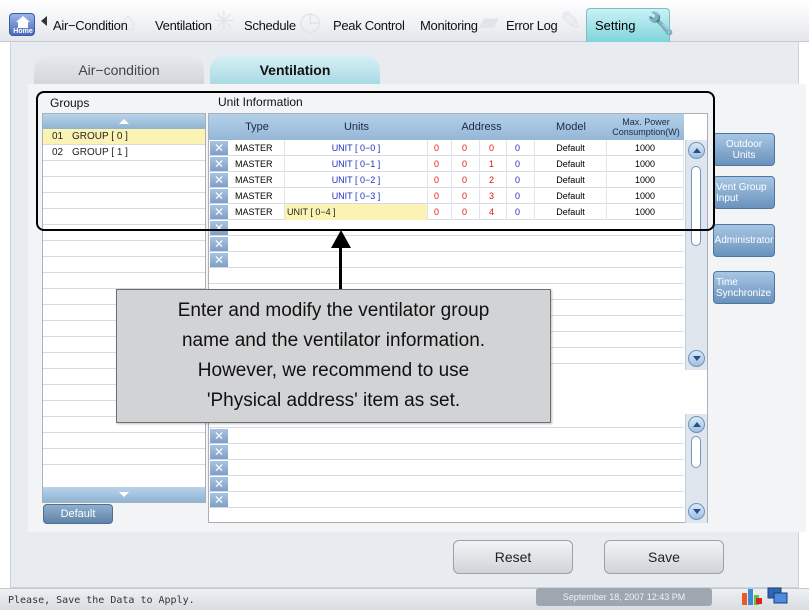 Image resolution: width=809 pixels, height=610 pixels. What do you see at coordinates (124, 153) in the screenshot?
I see `group-row: 02 GROUP [ 1 ]` at bounding box center [124, 153].